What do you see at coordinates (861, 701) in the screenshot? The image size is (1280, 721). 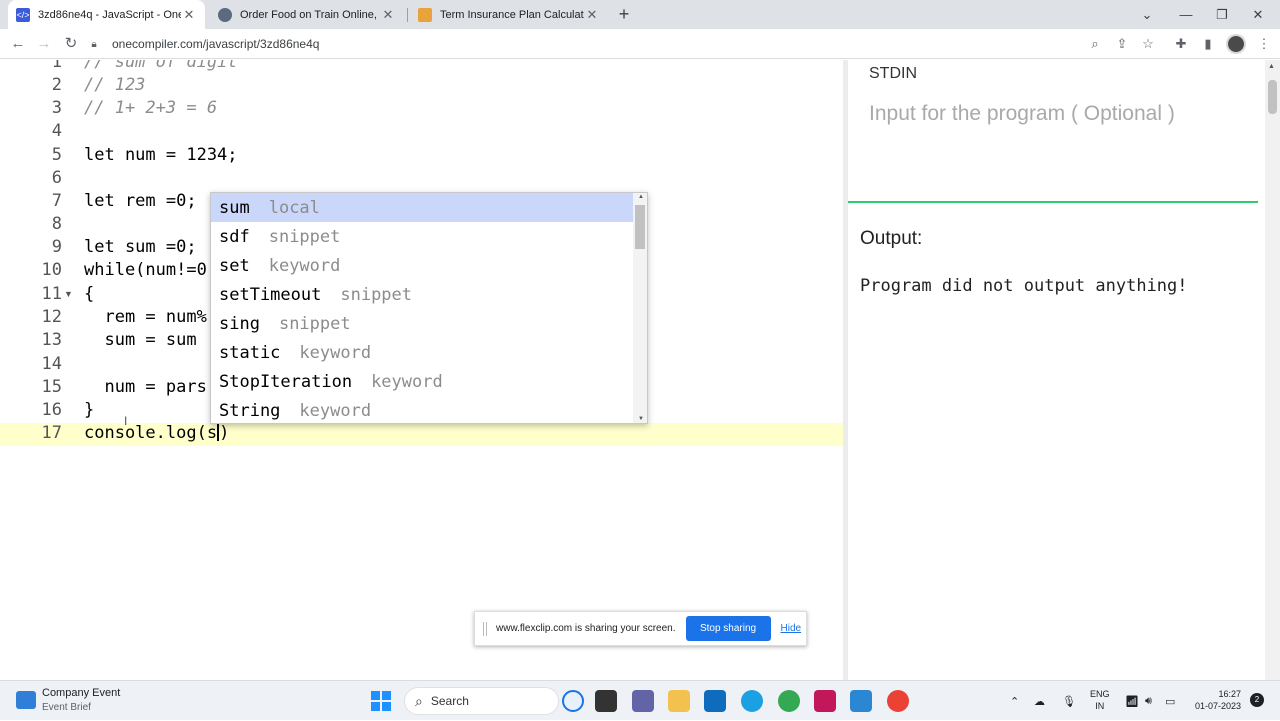 I see `whiteboard-icon` at bounding box center [861, 701].